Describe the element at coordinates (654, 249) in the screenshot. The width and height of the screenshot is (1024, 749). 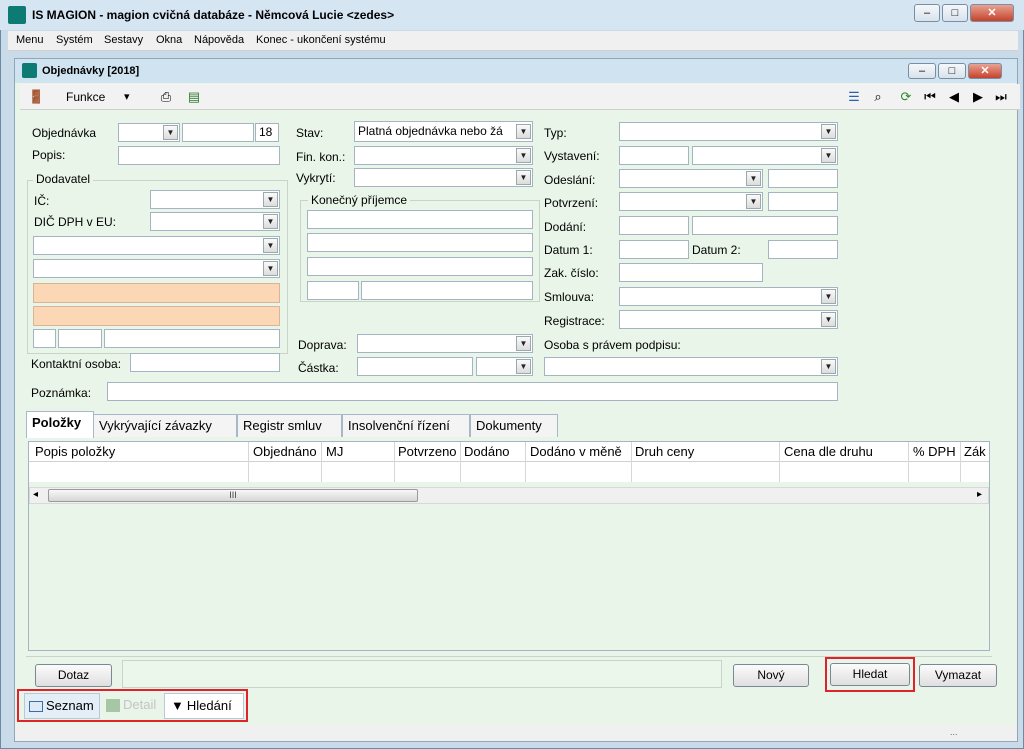
I see `datum1-field` at that location.